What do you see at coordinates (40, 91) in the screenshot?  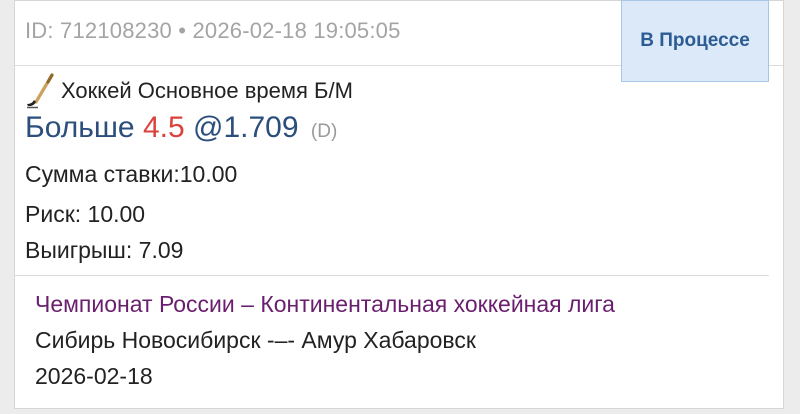 I see `hockey-stick-icon` at bounding box center [40, 91].